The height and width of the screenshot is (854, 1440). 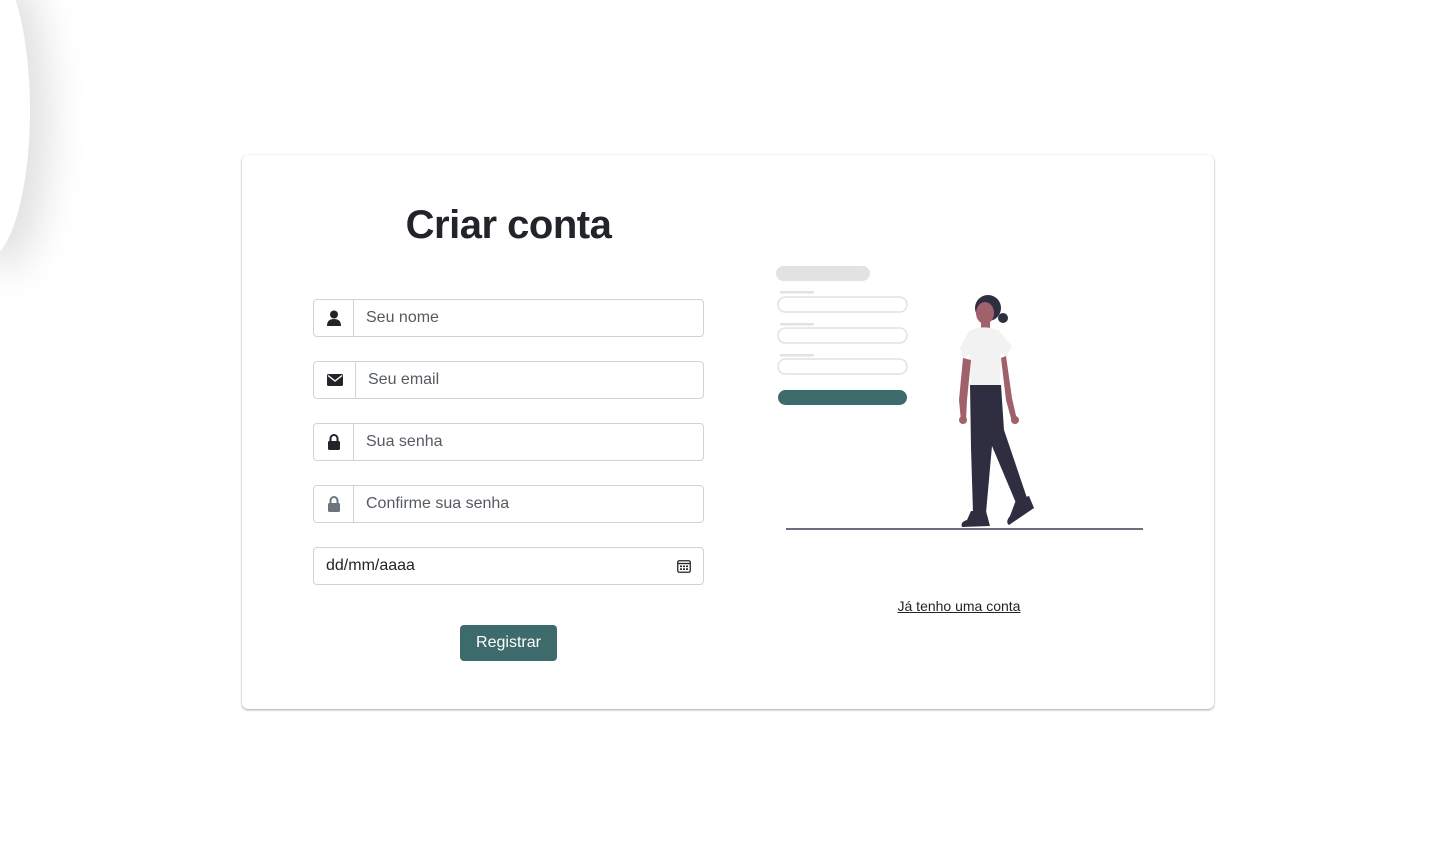 I want to click on already-have-account-link: Já tenho uma conta, so click(x=959, y=606).